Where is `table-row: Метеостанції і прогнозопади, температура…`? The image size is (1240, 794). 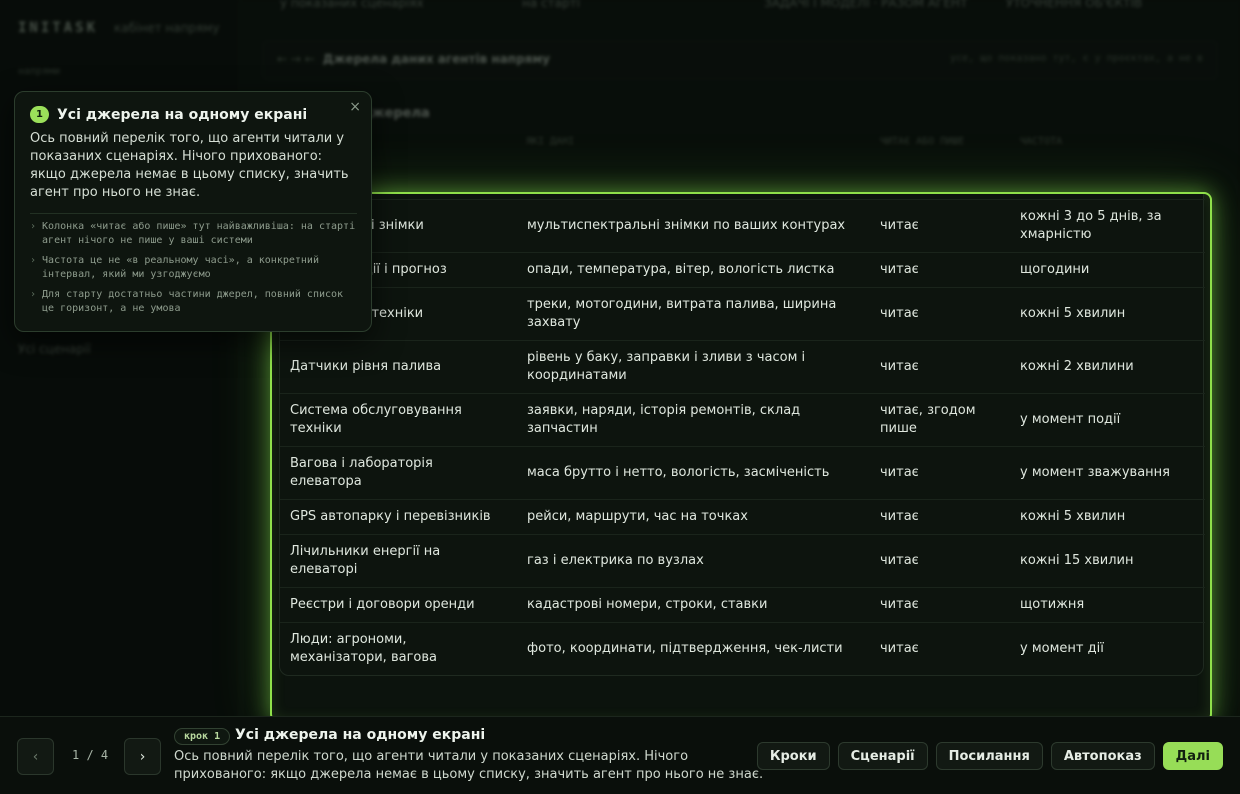 table-row: Метеостанції і прогнозопади, температура… is located at coordinates (742, 270).